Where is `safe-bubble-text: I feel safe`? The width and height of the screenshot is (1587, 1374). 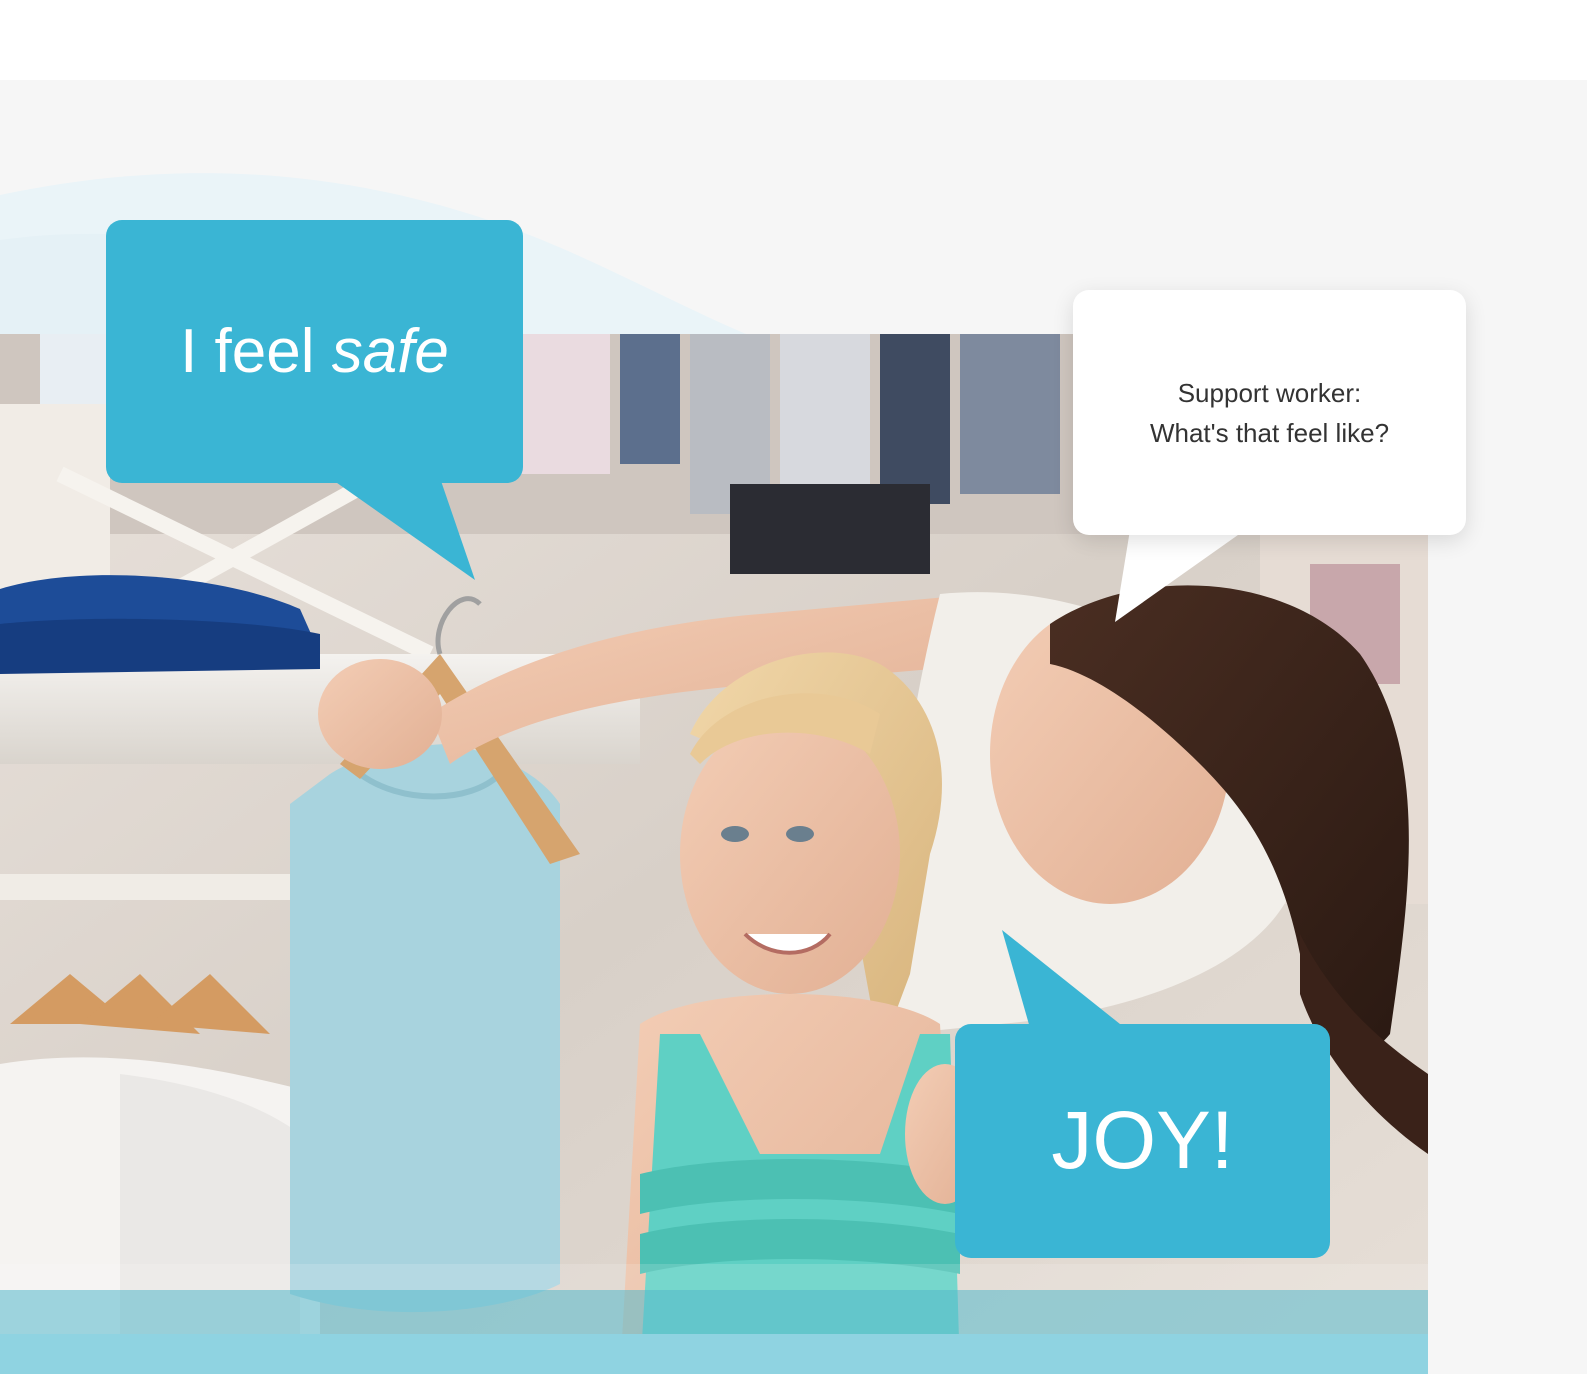
safe-bubble-text: I feel safe is located at coordinates (314, 351).